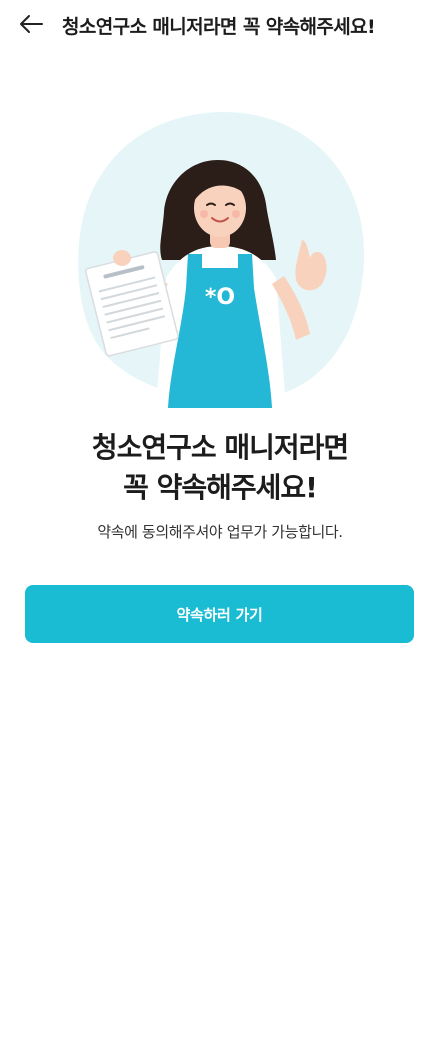 The image size is (440, 1042). What do you see at coordinates (219, 614) in the screenshot?
I see `go-to-promise-button: 약속하러 가기` at bounding box center [219, 614].